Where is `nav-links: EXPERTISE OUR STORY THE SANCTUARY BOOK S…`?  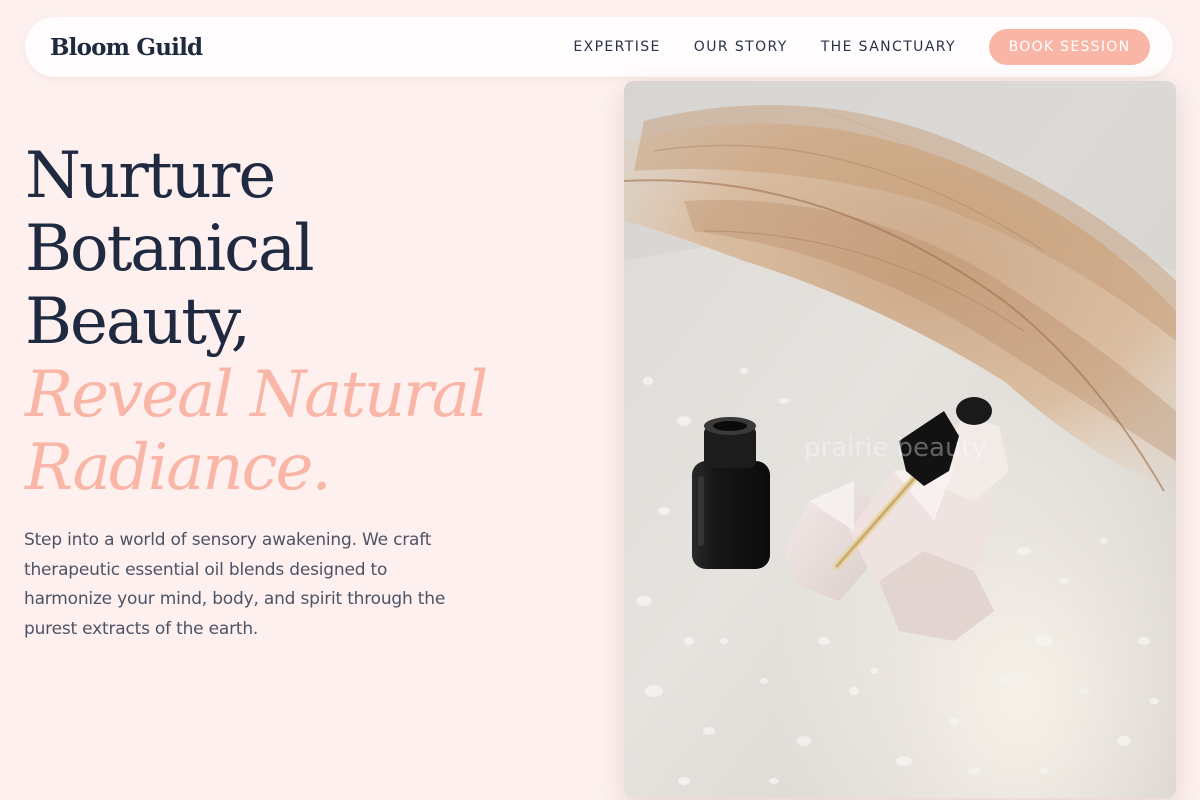
nav-links: EXPERTISE OUR STORY THE SANCTUARY BOOK S… is located at coordinates (861, 47).